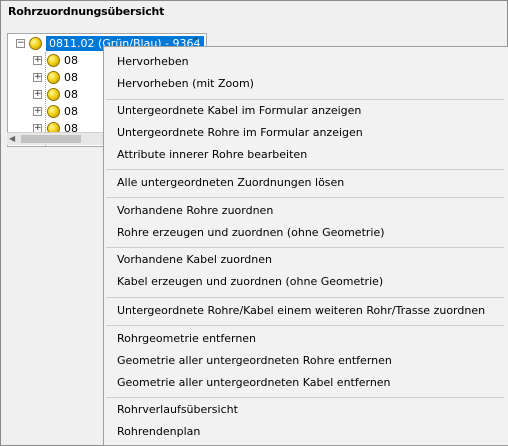 This screenshot has width=508, height=446. What do you see at coordinates (86, 11) in the screenshot?
I see `panel-title: Rohrzuordnungsübersicht` at bounding box center [86, 11].